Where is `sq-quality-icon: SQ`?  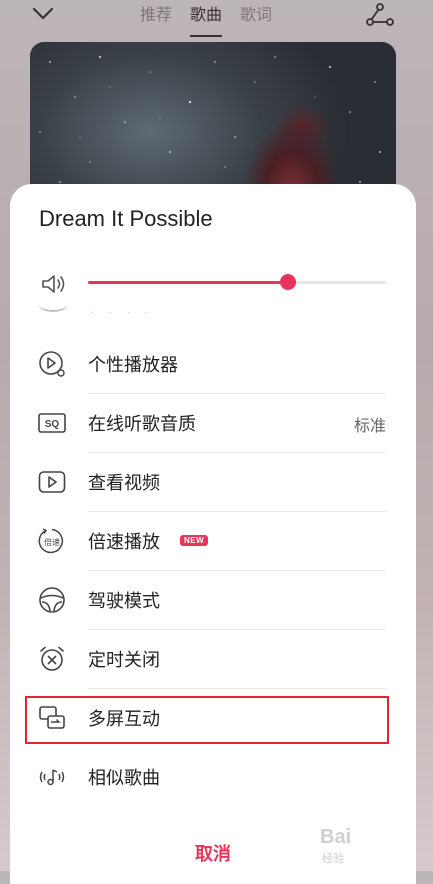
sq-quality-icon: SQ is located at coordinates (52, 423).